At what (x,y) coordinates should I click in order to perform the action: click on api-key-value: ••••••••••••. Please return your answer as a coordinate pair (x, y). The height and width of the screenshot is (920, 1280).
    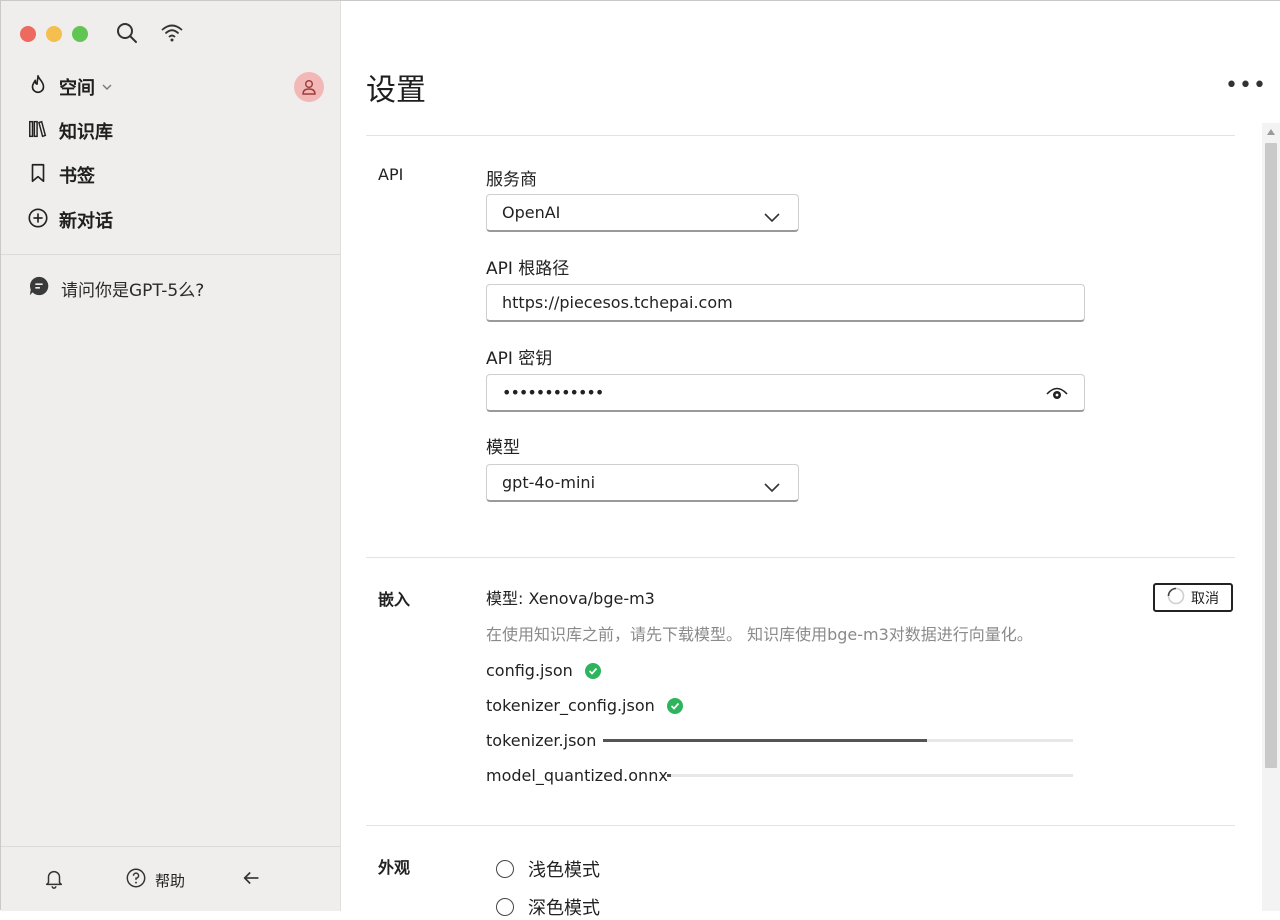
    Looking at the image, I should click on (553, 392).